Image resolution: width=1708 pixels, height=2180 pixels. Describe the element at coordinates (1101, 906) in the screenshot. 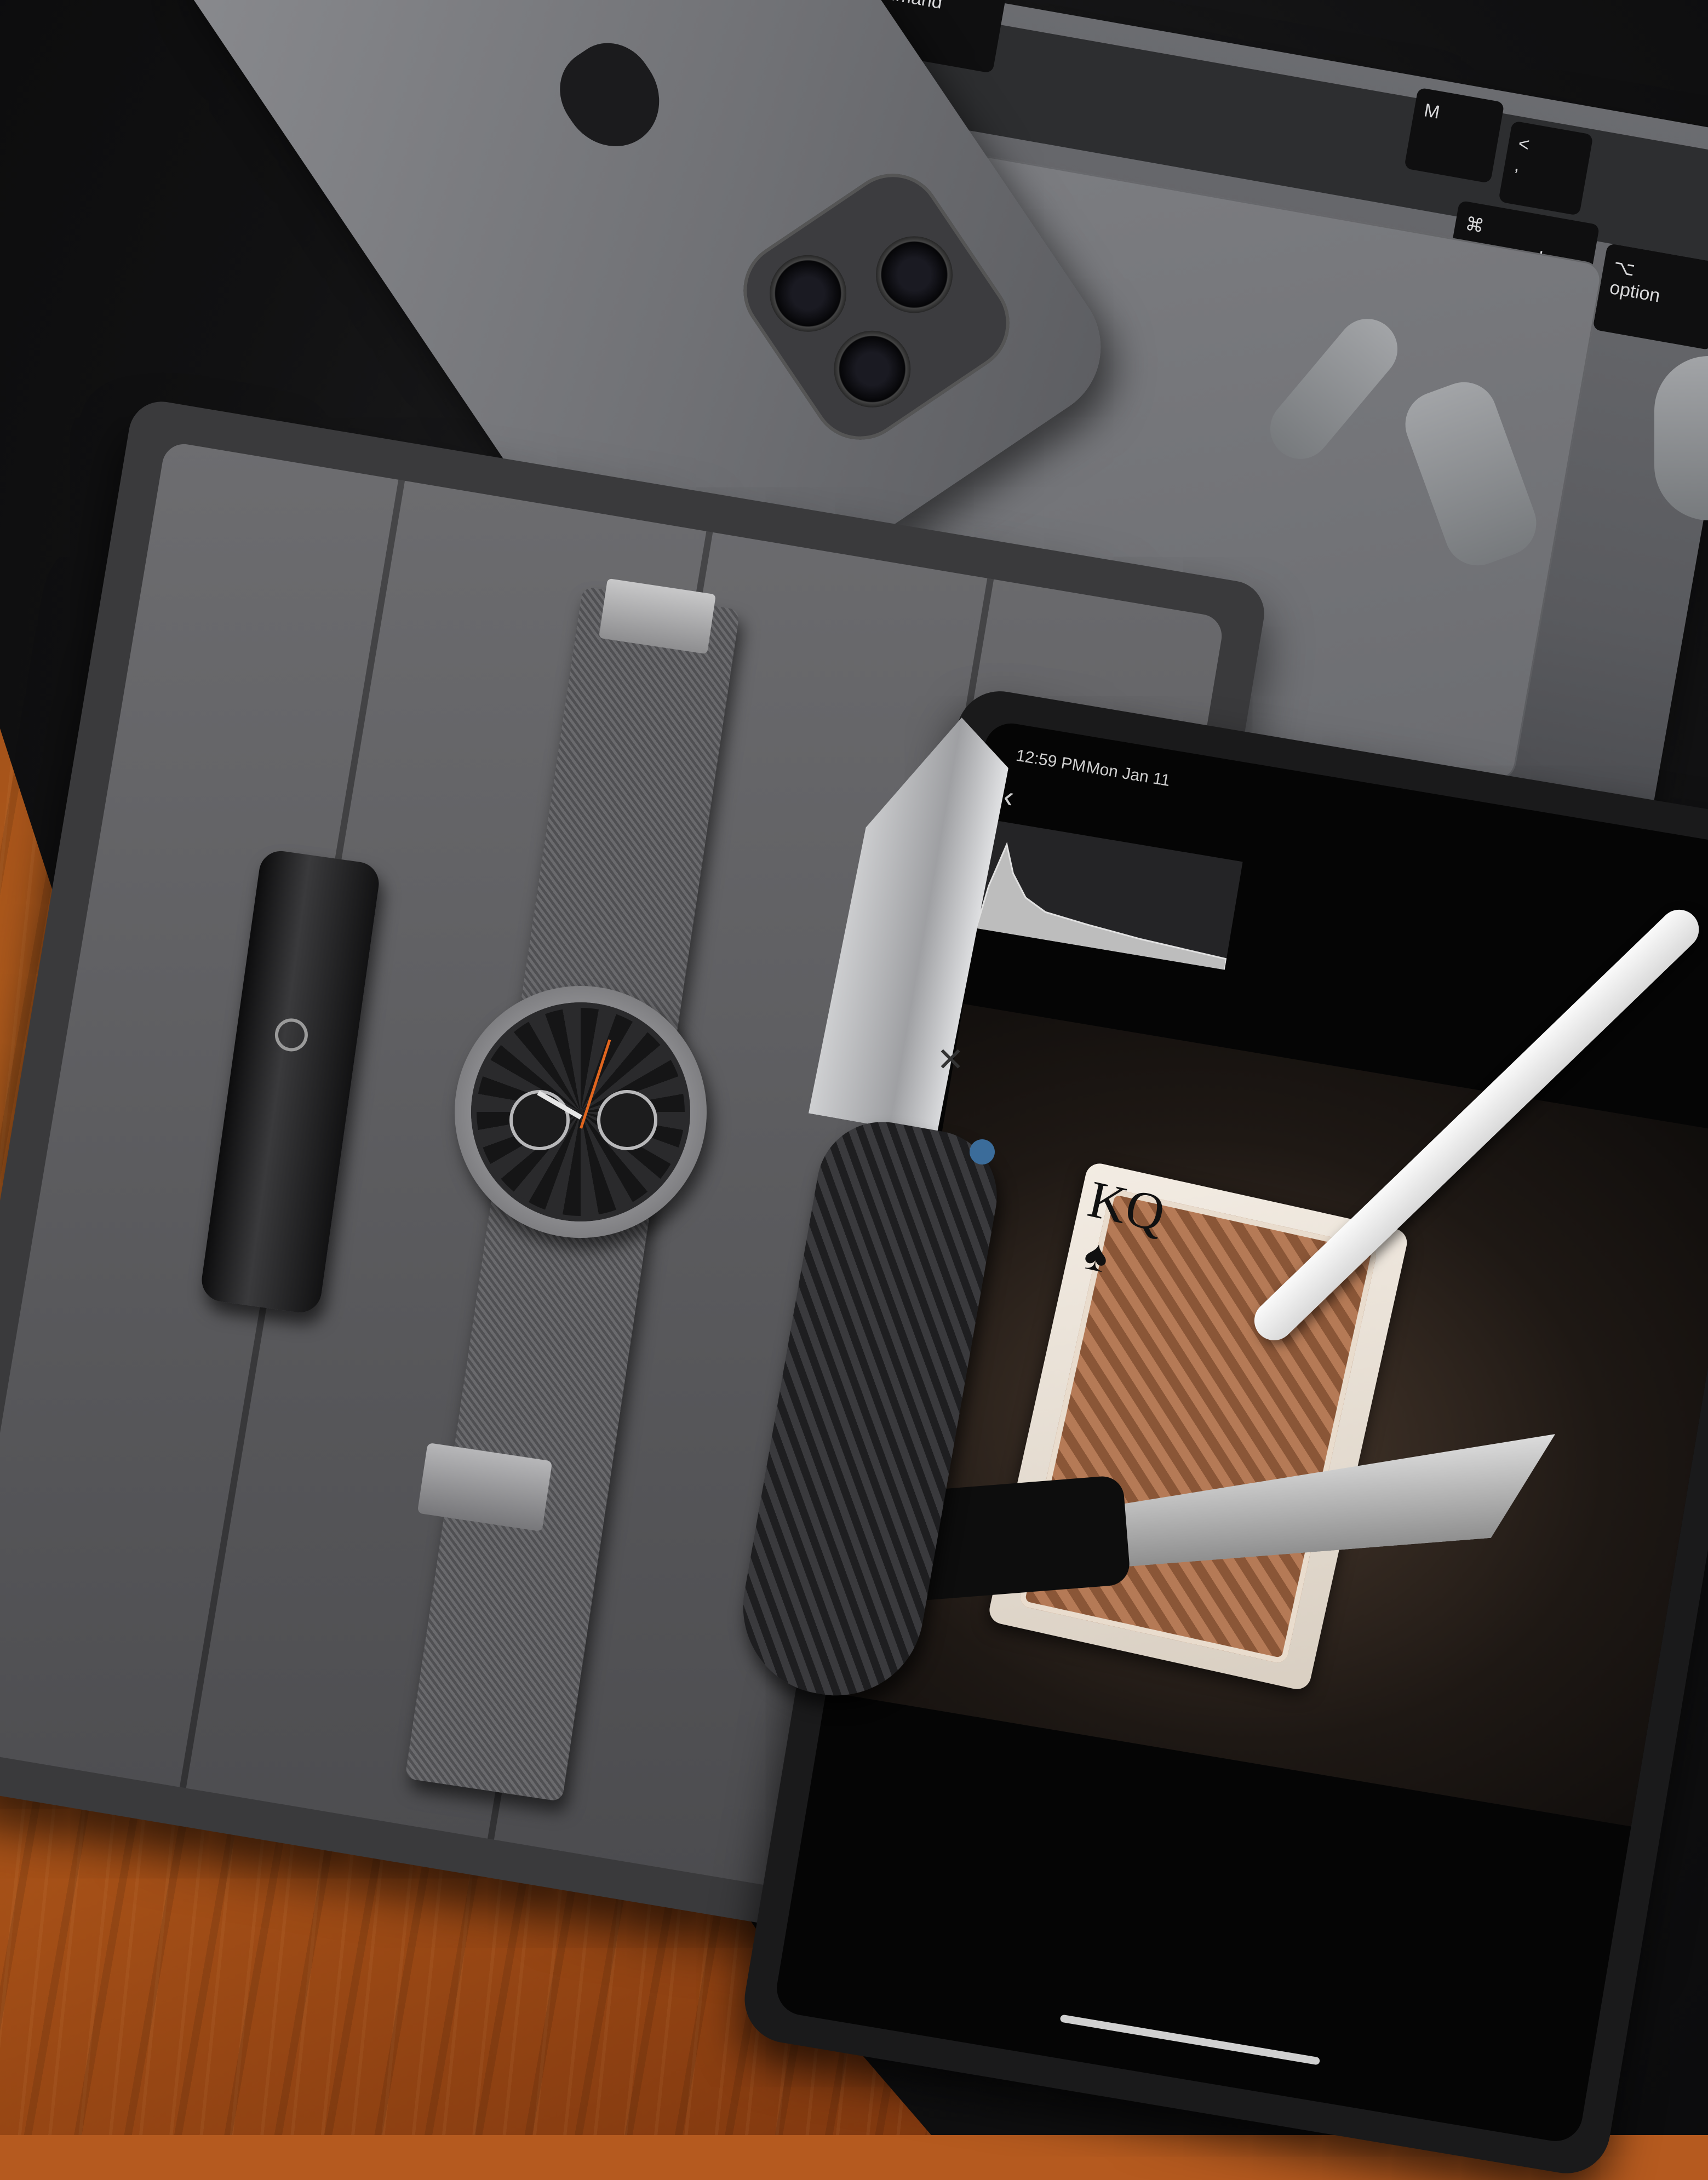

I see `histogram-graph` at that location.